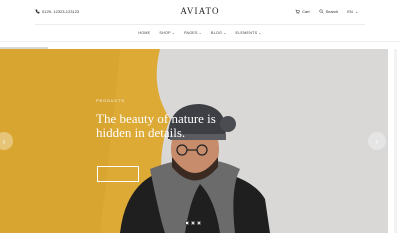 Image resolution: width=400 pixels, height=250 pixels. I want to click on search-label: Search, so click(332, 11).